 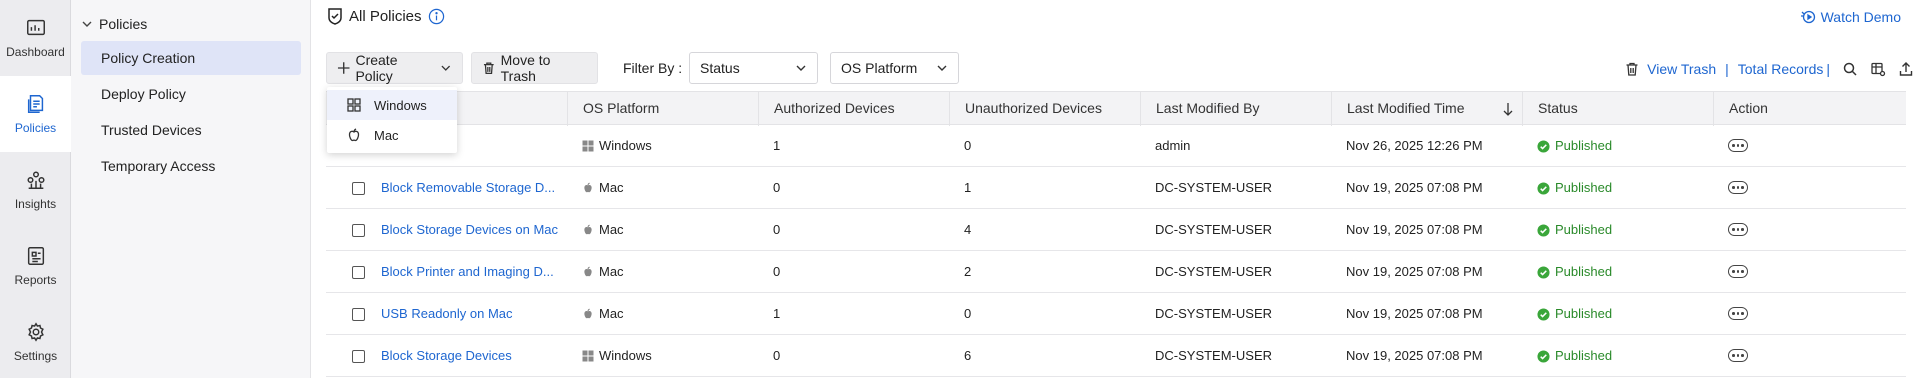 I want to click on chevron-down-icon, so click(x=801, y=68).